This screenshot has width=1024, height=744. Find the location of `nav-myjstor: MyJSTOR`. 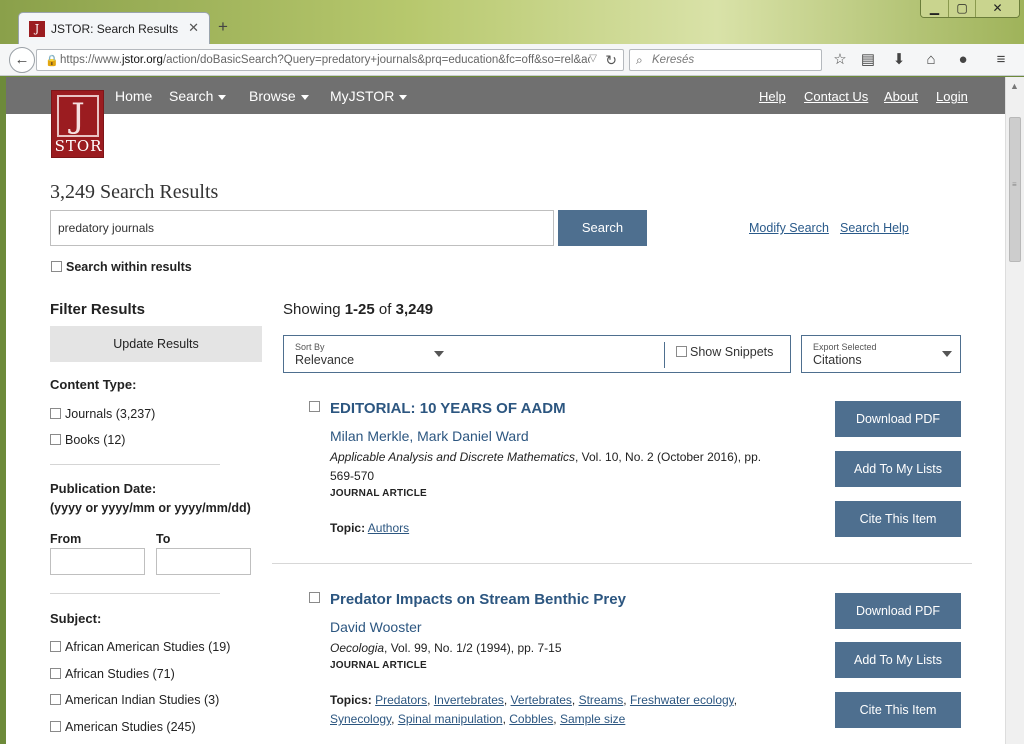

nav-myjstor: MyJSTOR is located at coordinates (369, 96).